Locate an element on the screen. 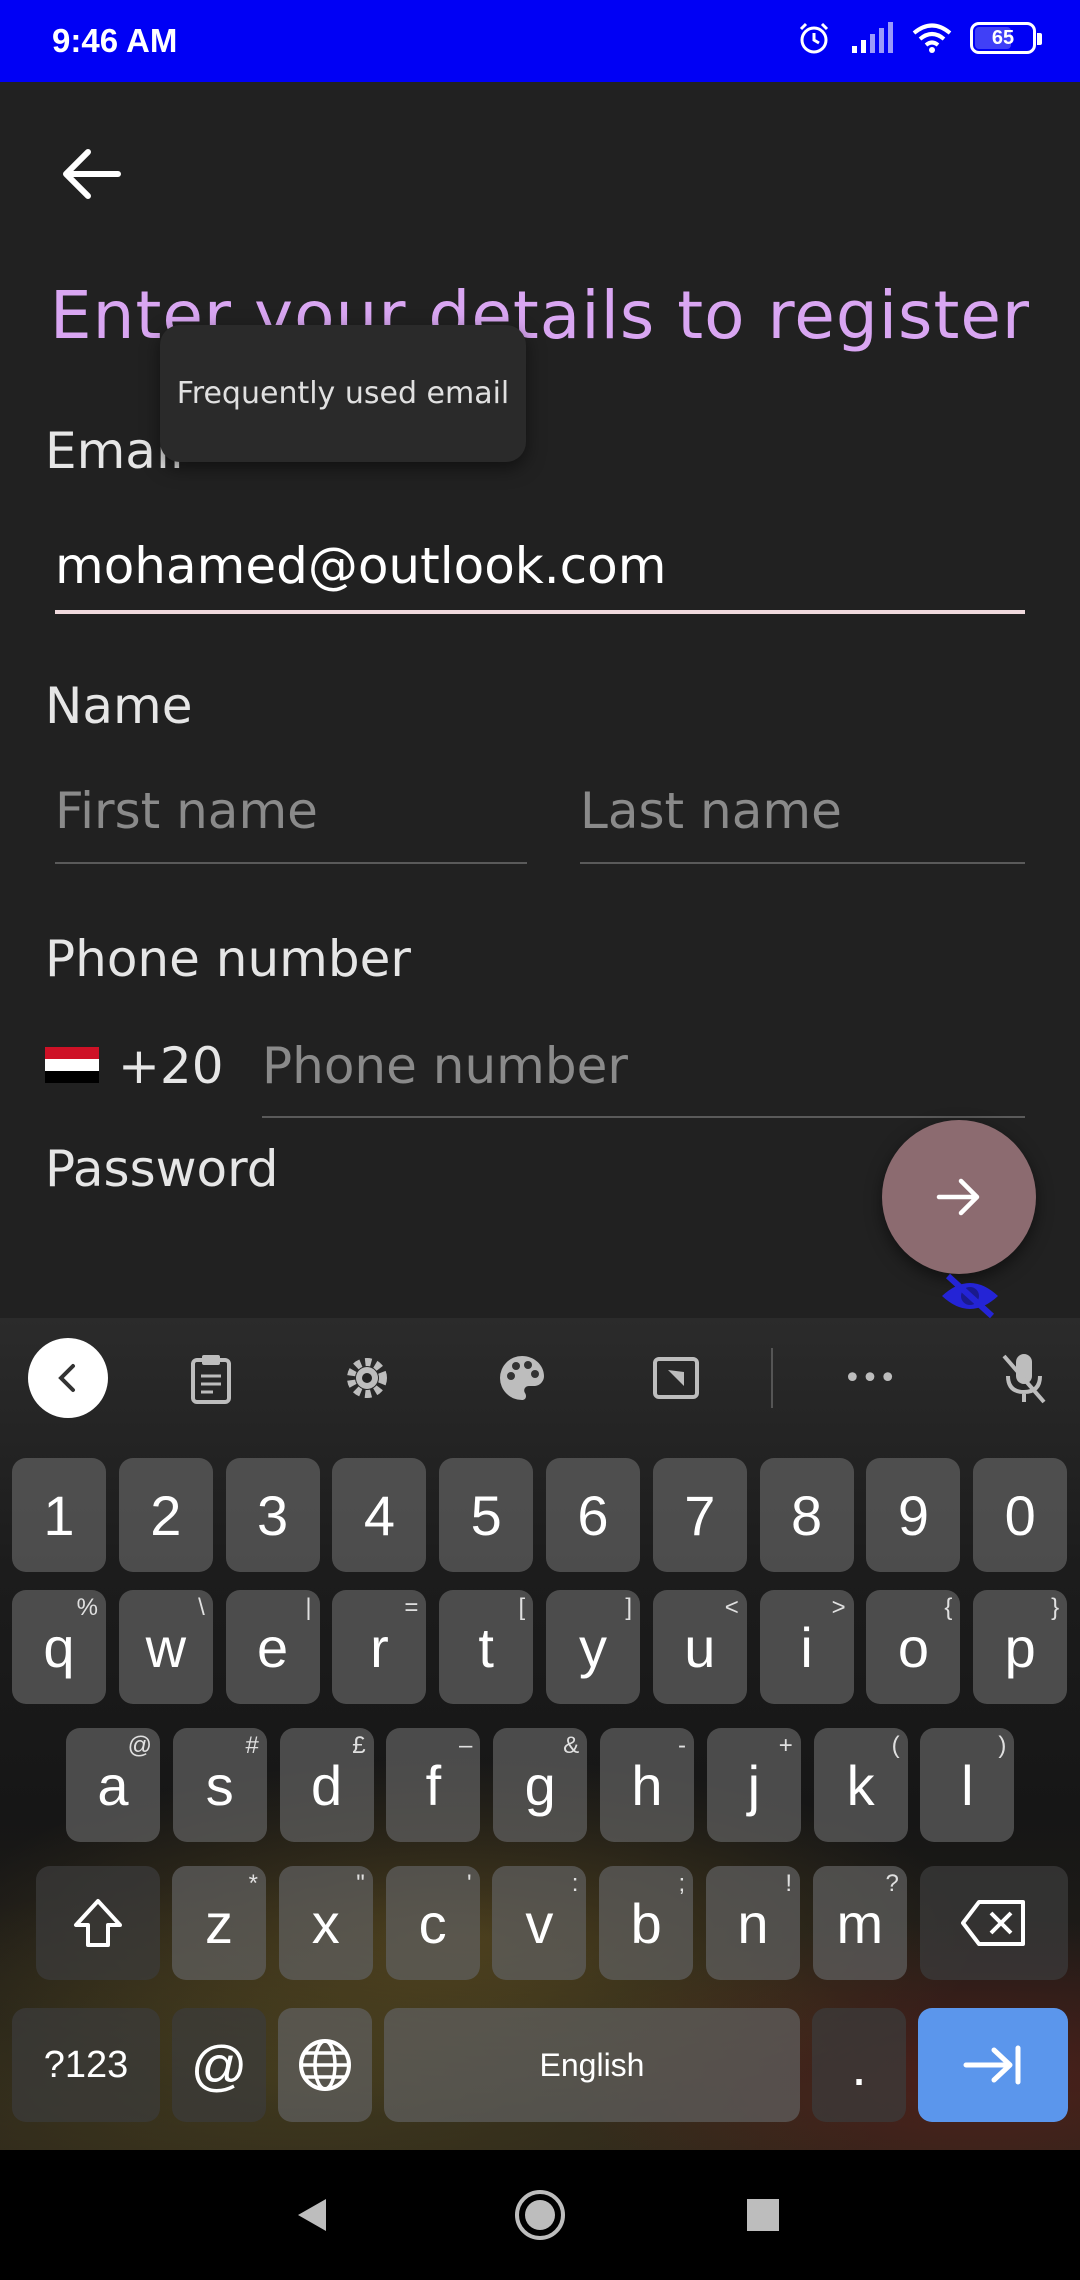 The width and height of the screenshot is (1080, 2280). more-icon: ••• is located at coordinates (870, 1378).